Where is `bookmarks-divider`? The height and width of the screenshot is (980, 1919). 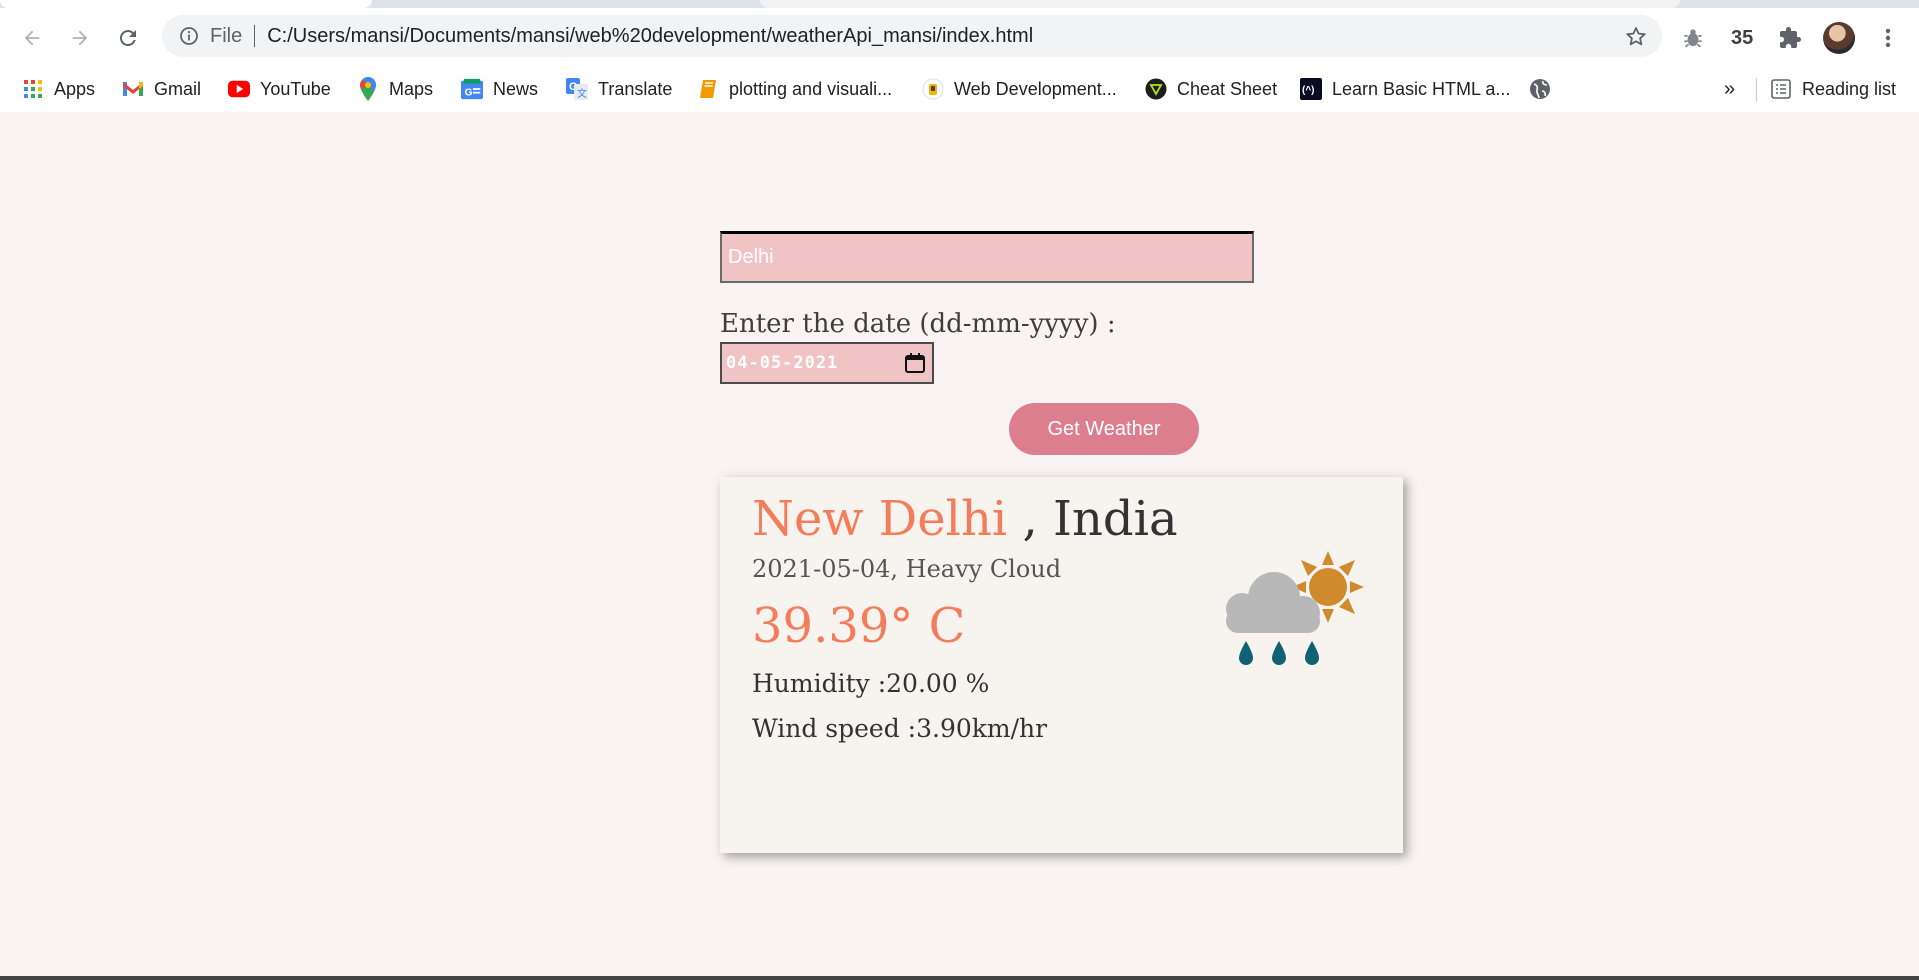
bookmarks-divider is located at coordinates (1756, 90).